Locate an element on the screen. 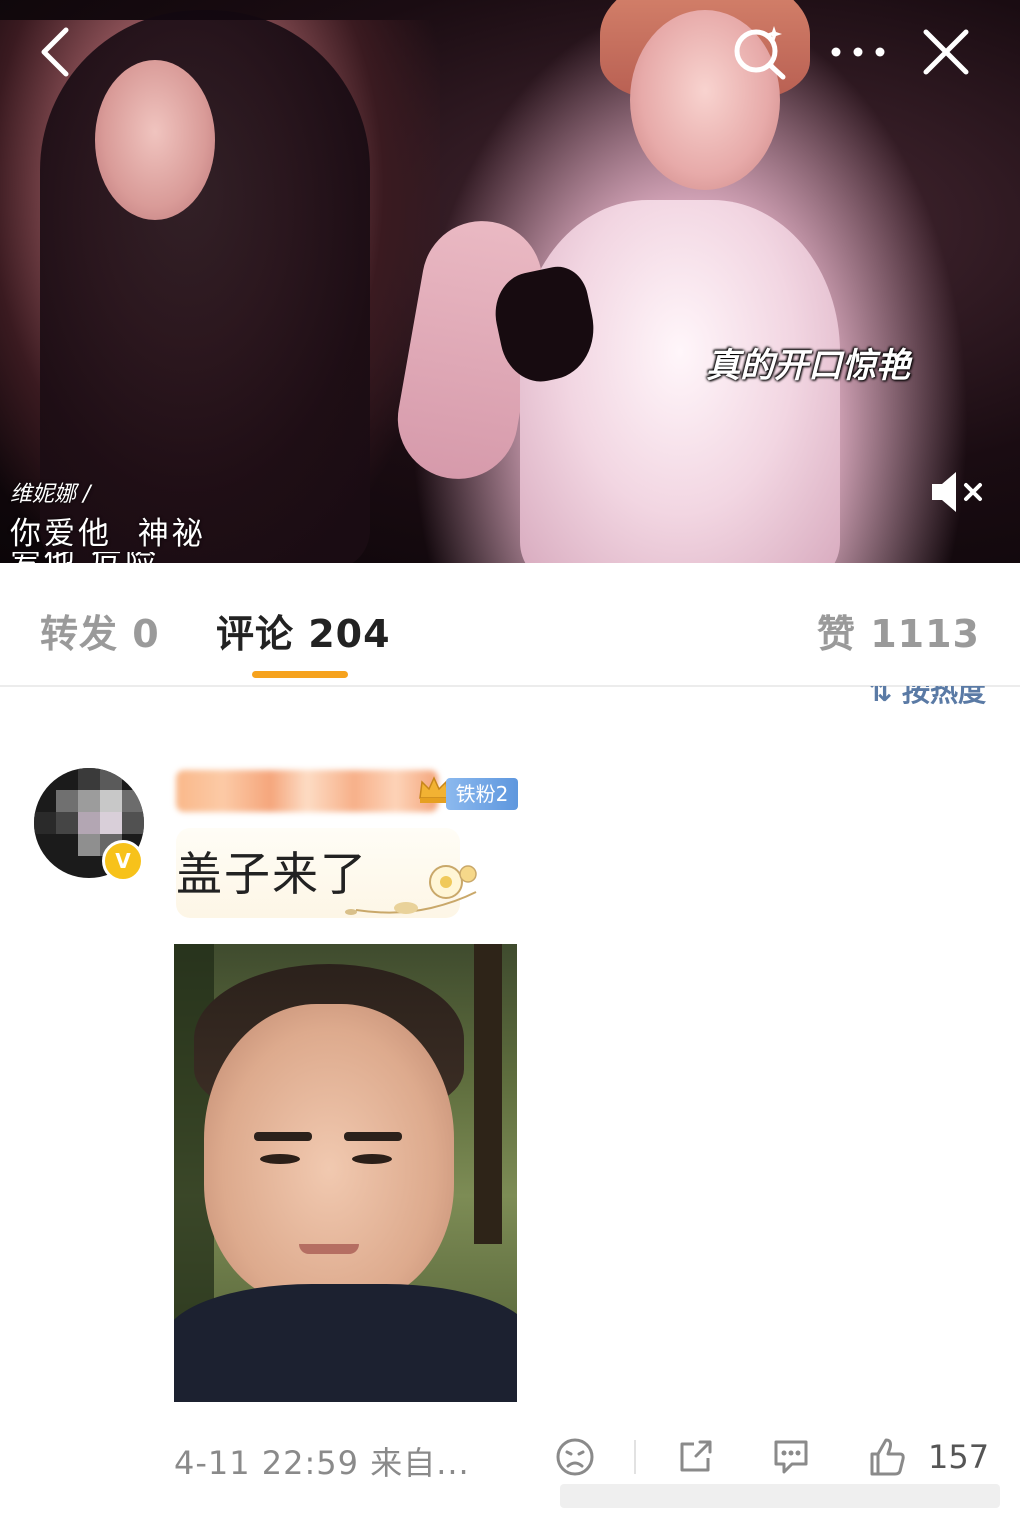 Image resolution: width=1020 pixels, height=1517 pixels. footer-divider is located at coordinates (635, 1457).